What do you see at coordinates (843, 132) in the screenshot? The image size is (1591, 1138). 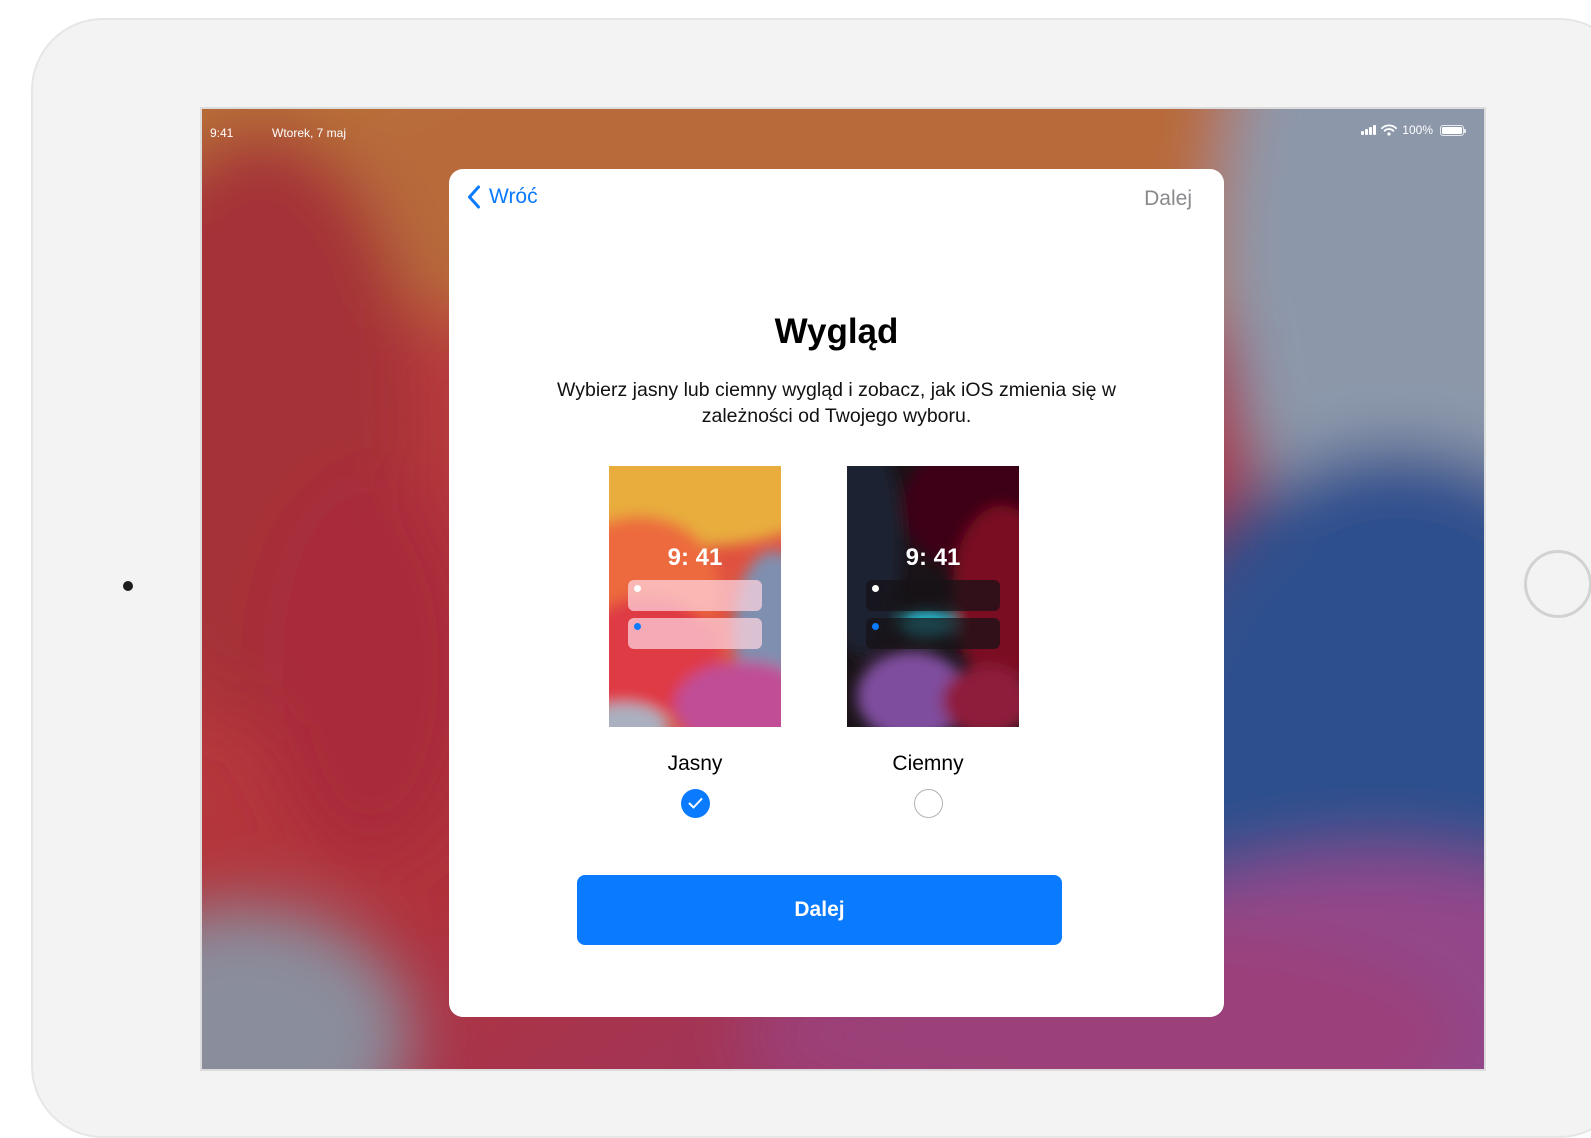 I see `status-bar: 9:41 Wtorek, 7 maj 100%` at bounding box center [843, 132].